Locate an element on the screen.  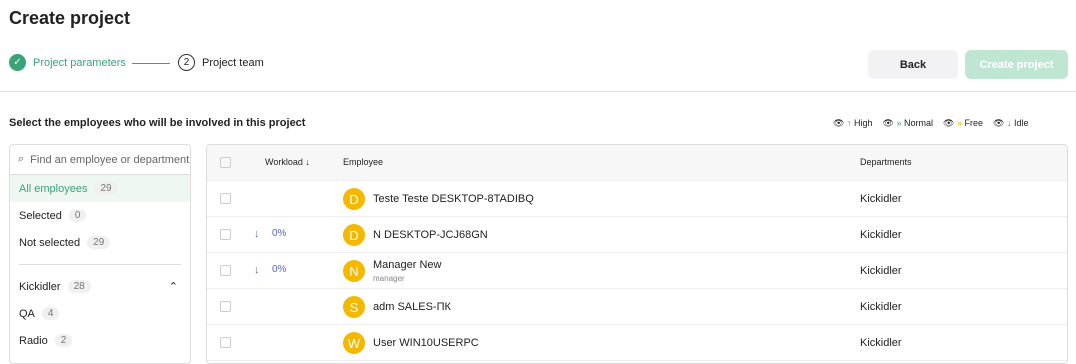
table-row: ↓ 0% D N DESKTOP-JCJ68GN Kickidler is located at coordinates (637, 235).